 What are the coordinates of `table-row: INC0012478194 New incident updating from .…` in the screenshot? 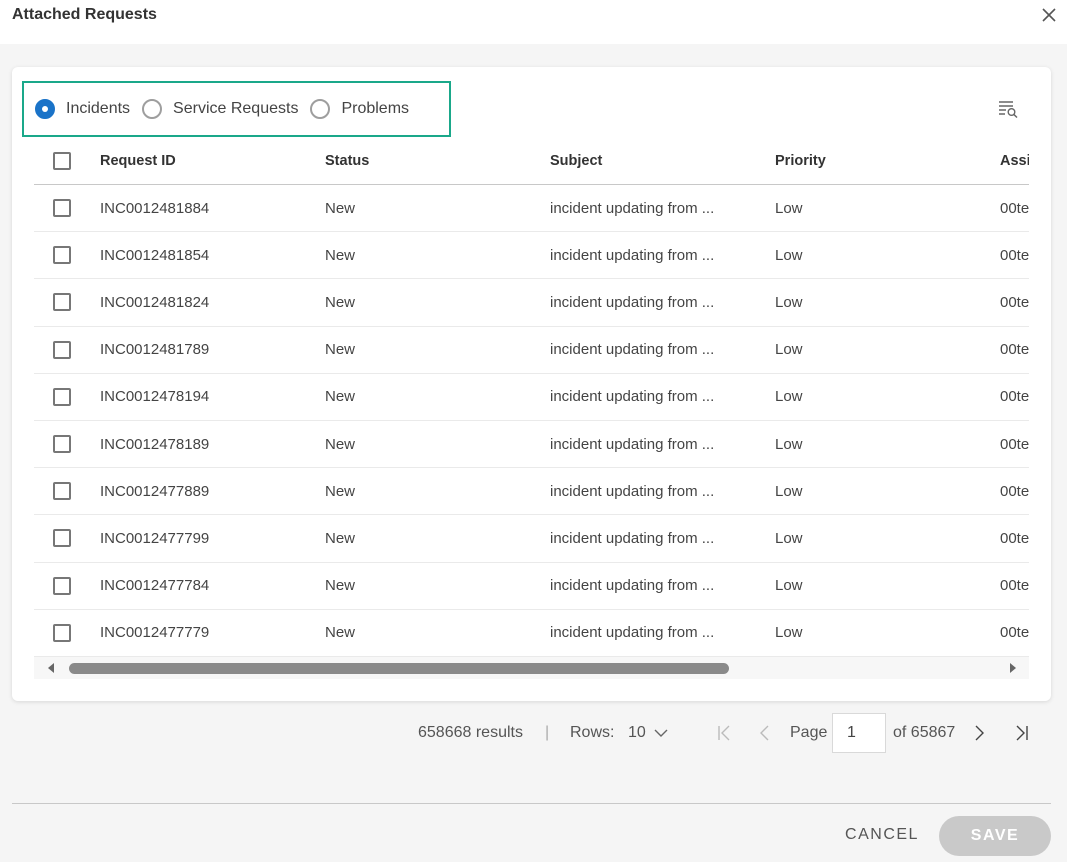 It's located at (531, 397).